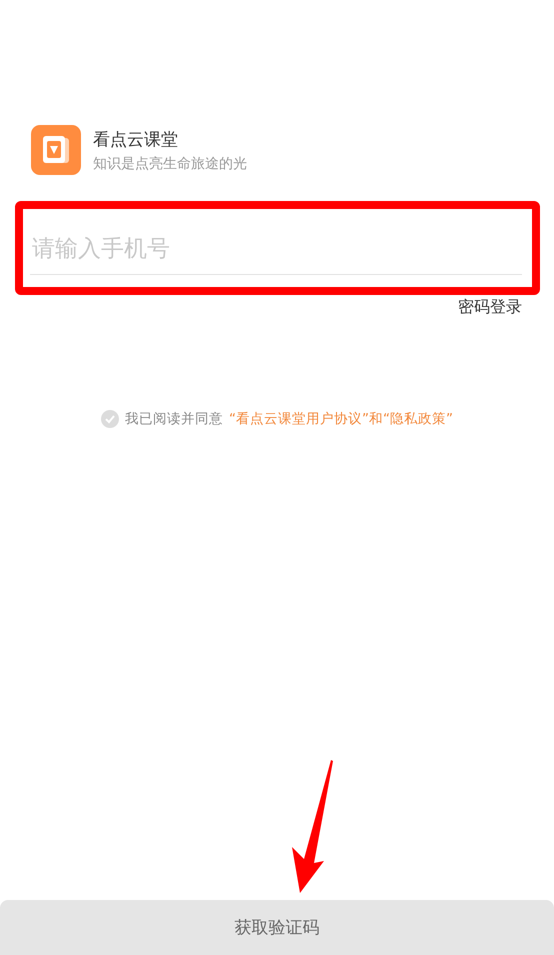 The image size is (554, 955). I want to click on app-name: 看点云课堂, so click(136, 139).